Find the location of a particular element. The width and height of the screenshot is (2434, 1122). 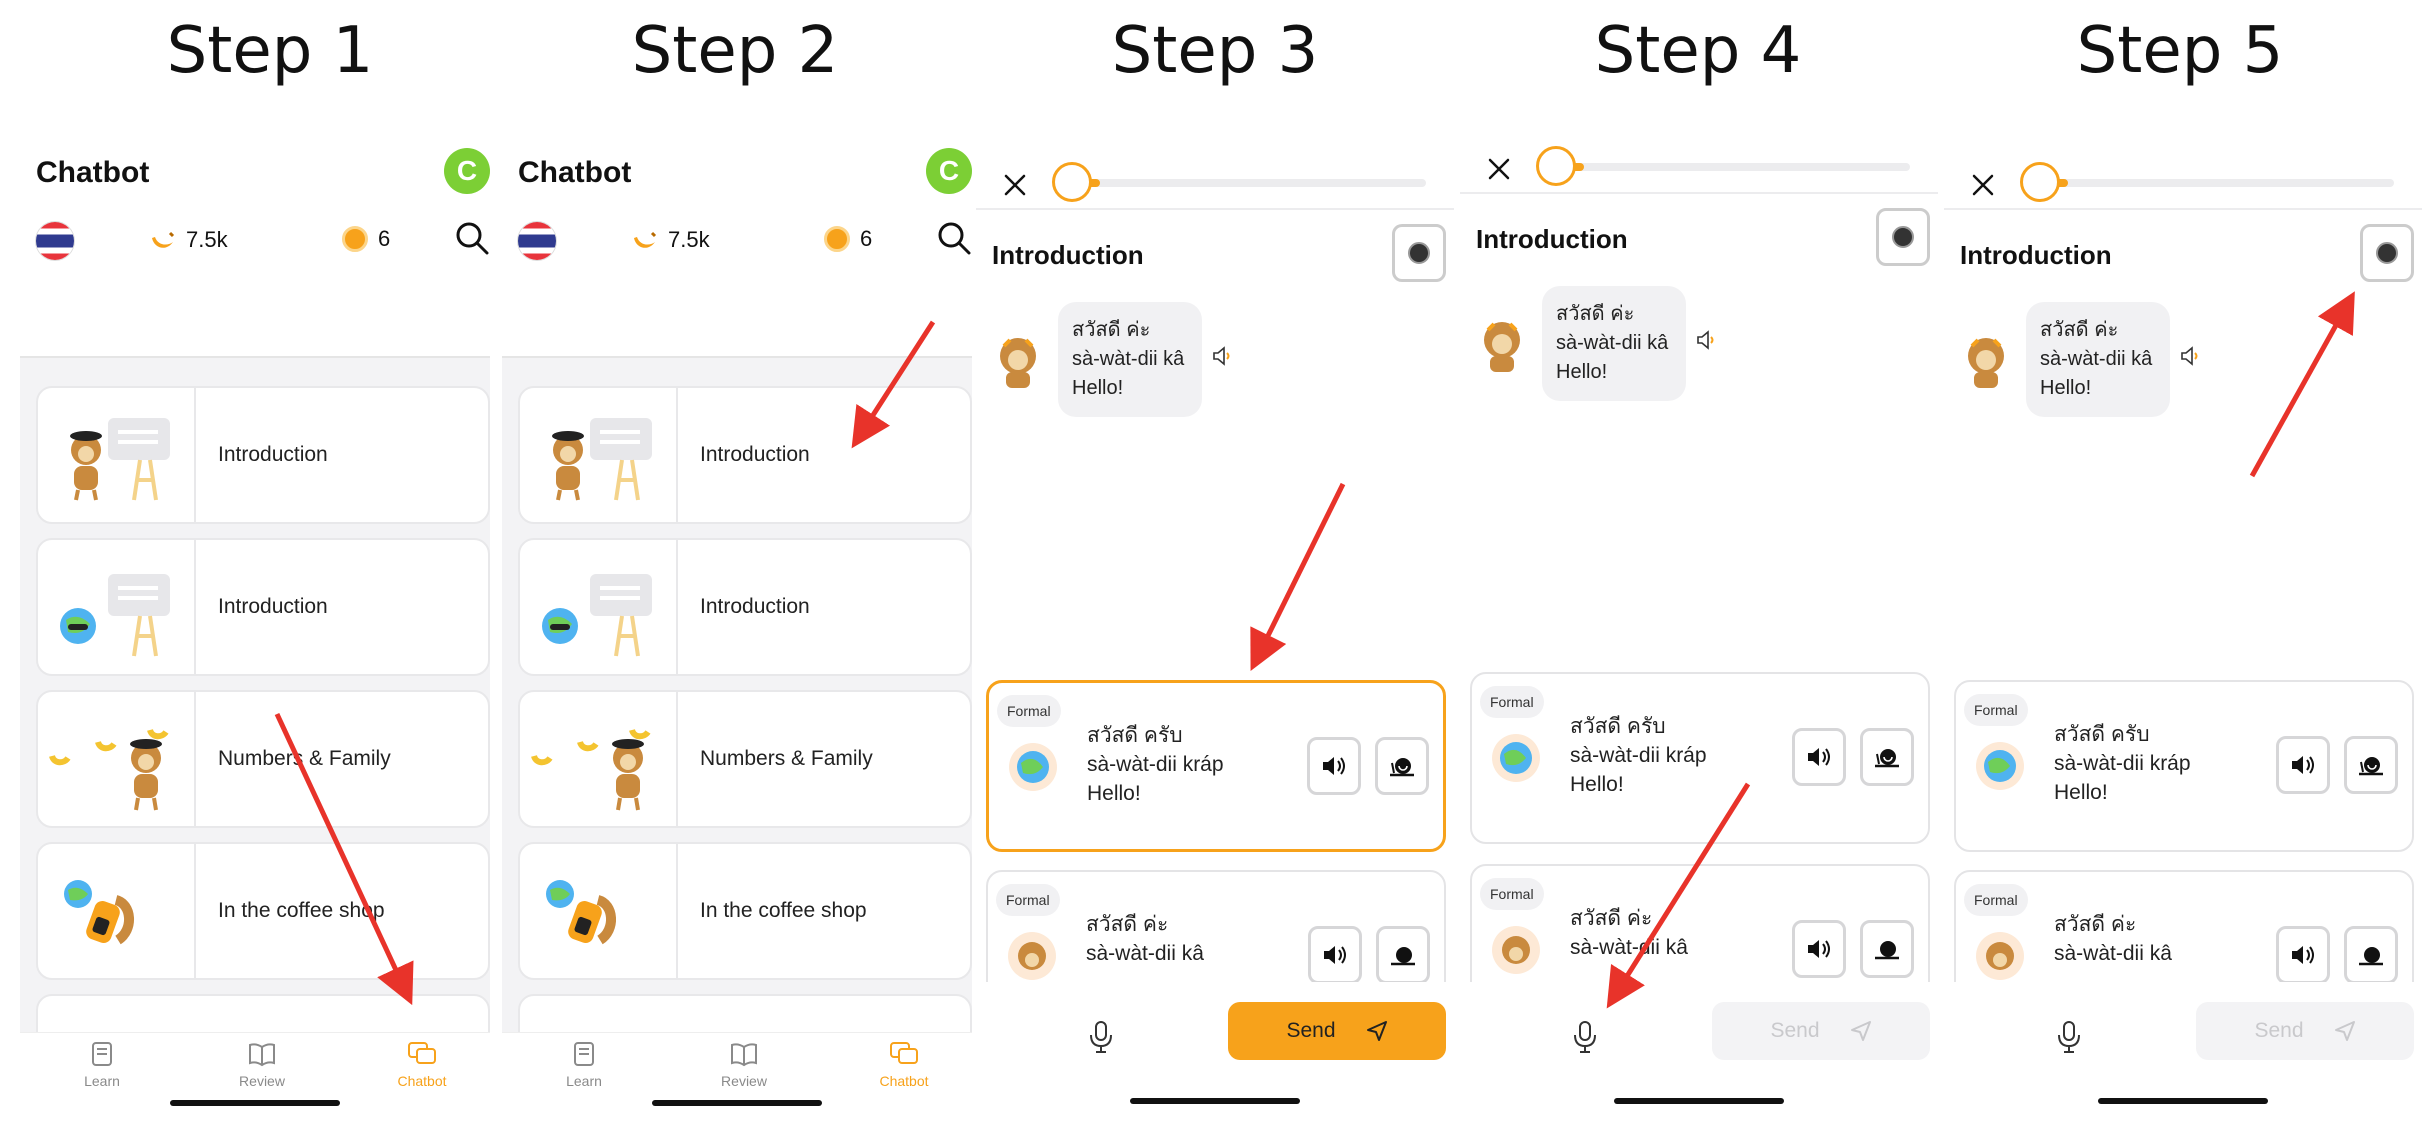

monkey-bananas-illustration is located at coordinates (117, 759).